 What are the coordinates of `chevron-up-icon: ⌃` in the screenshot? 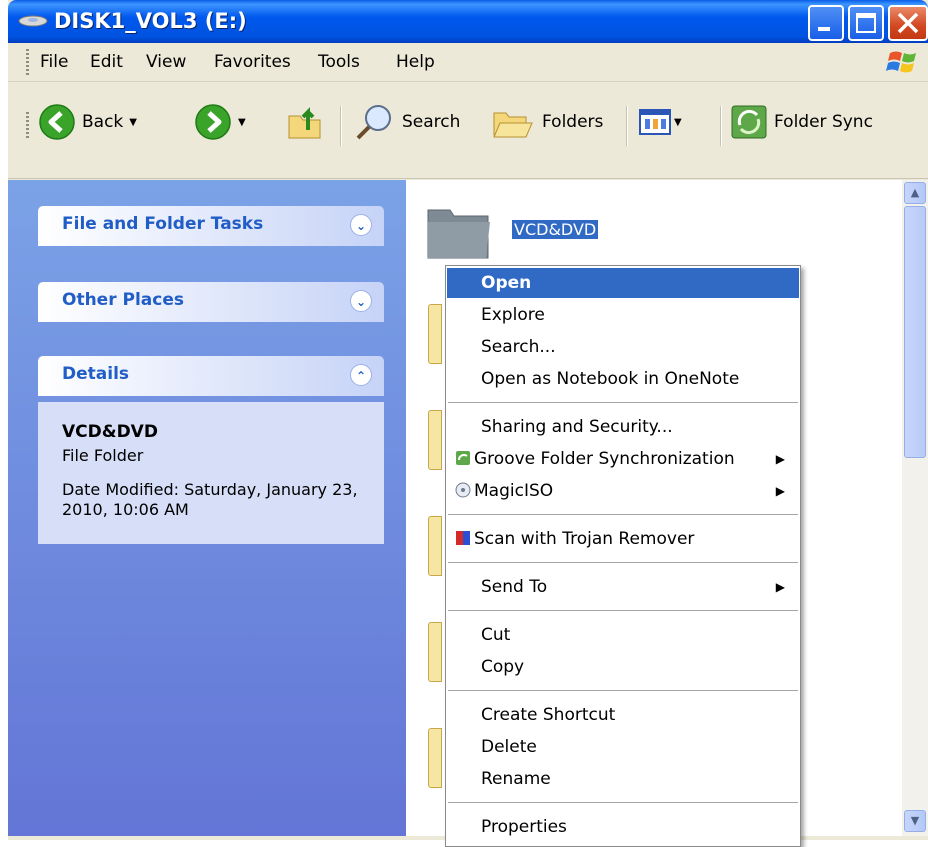 It's located at (361, 375).